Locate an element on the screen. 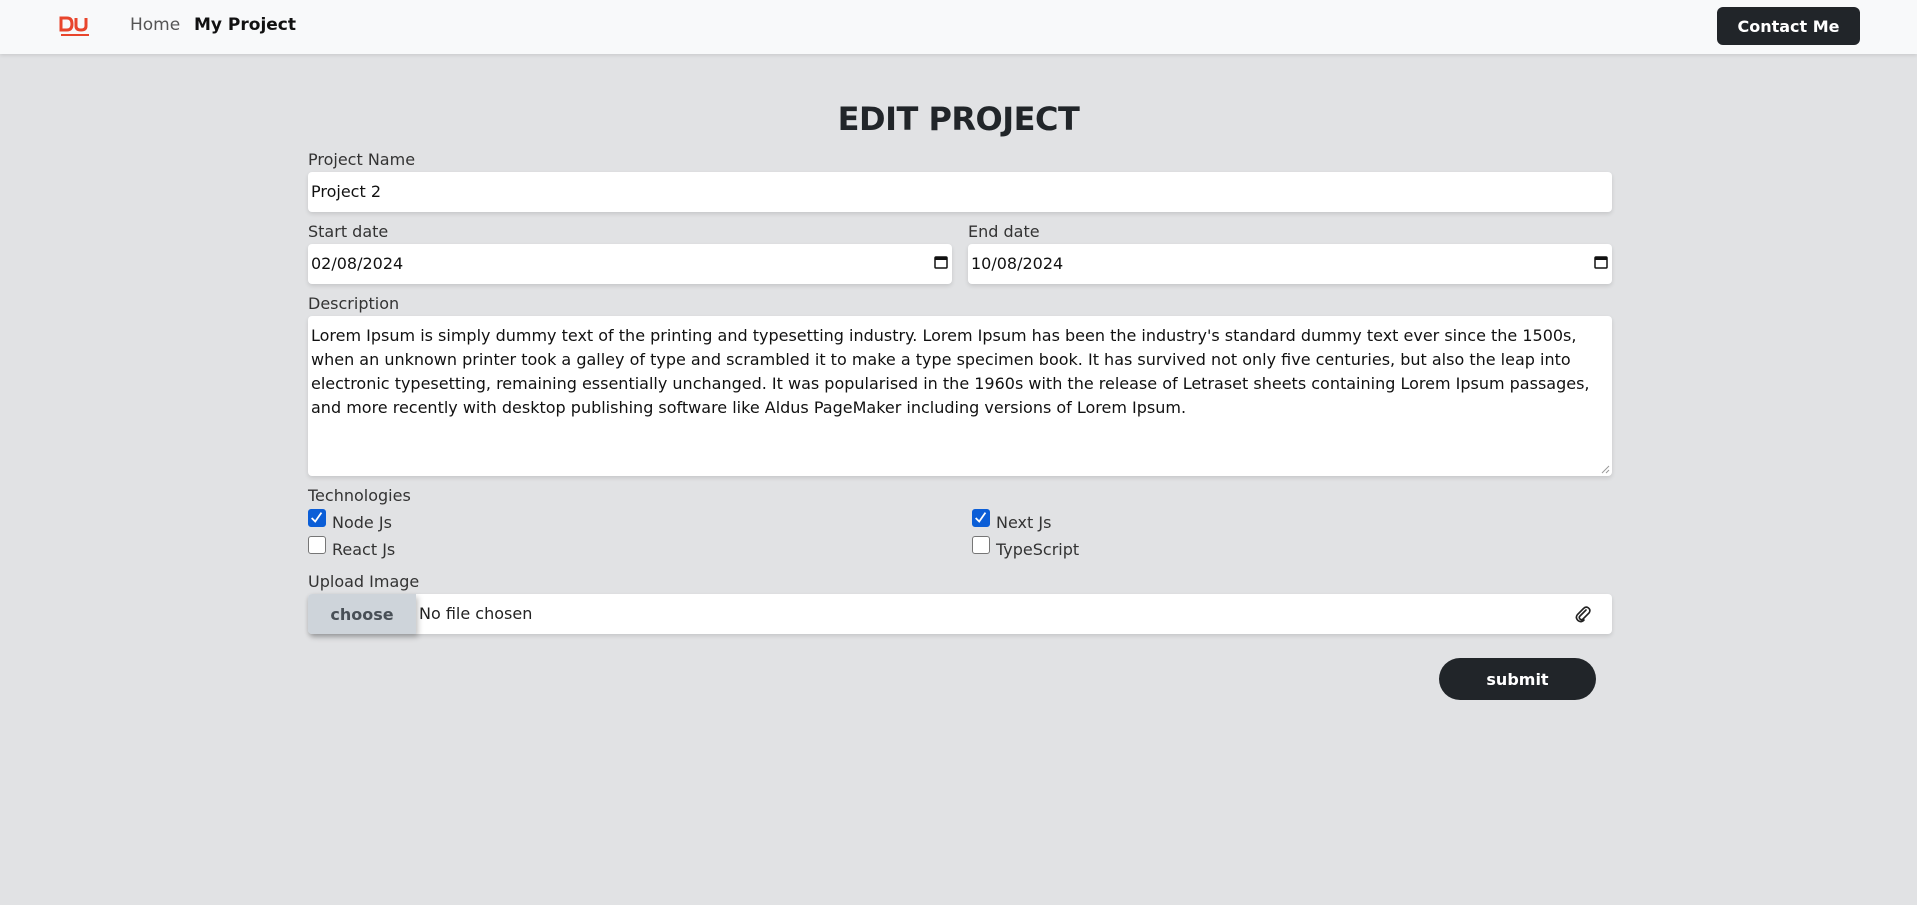 This screenshot has height=905, width=1917. technologies-label: Technologies is located at coordinates (359, 495).